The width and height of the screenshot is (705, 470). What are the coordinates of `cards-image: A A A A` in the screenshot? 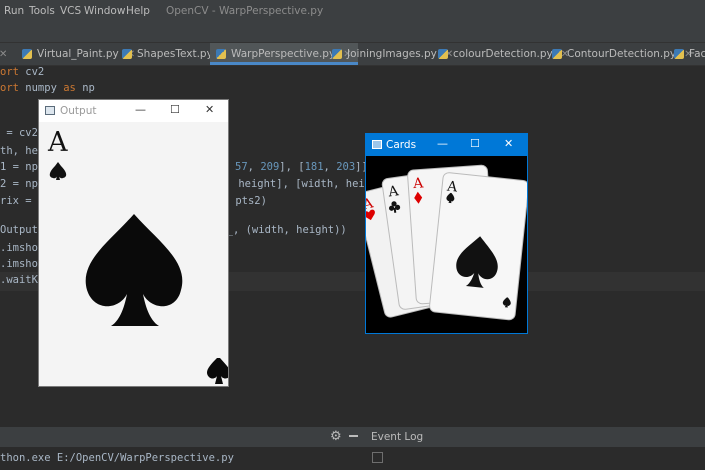 It's located at (446, 244).